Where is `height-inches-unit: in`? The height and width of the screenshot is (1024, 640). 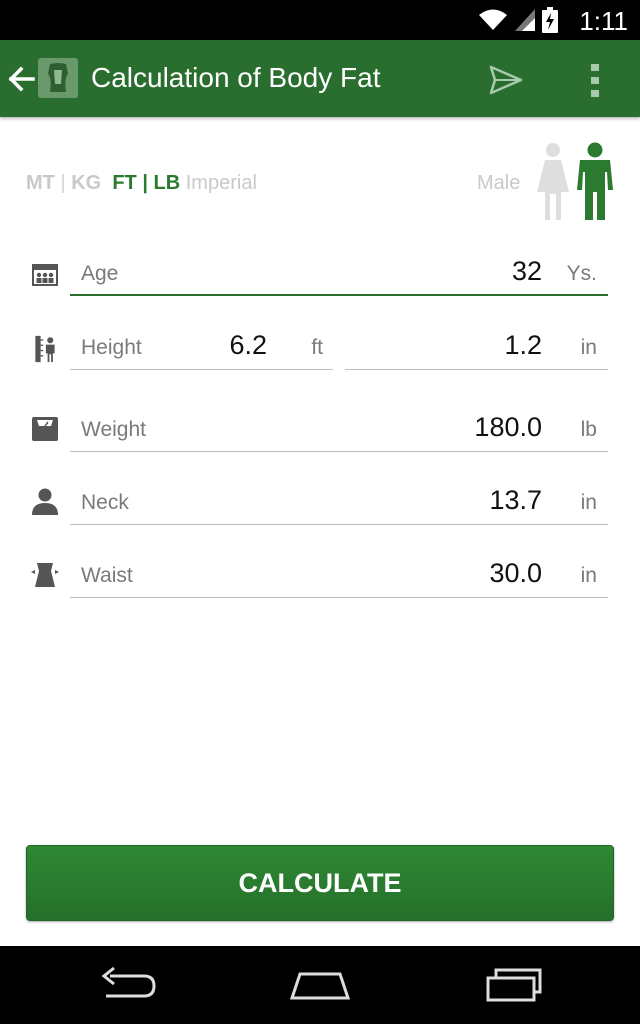
height-inches-unit: in is located at coordinates (588, 347).